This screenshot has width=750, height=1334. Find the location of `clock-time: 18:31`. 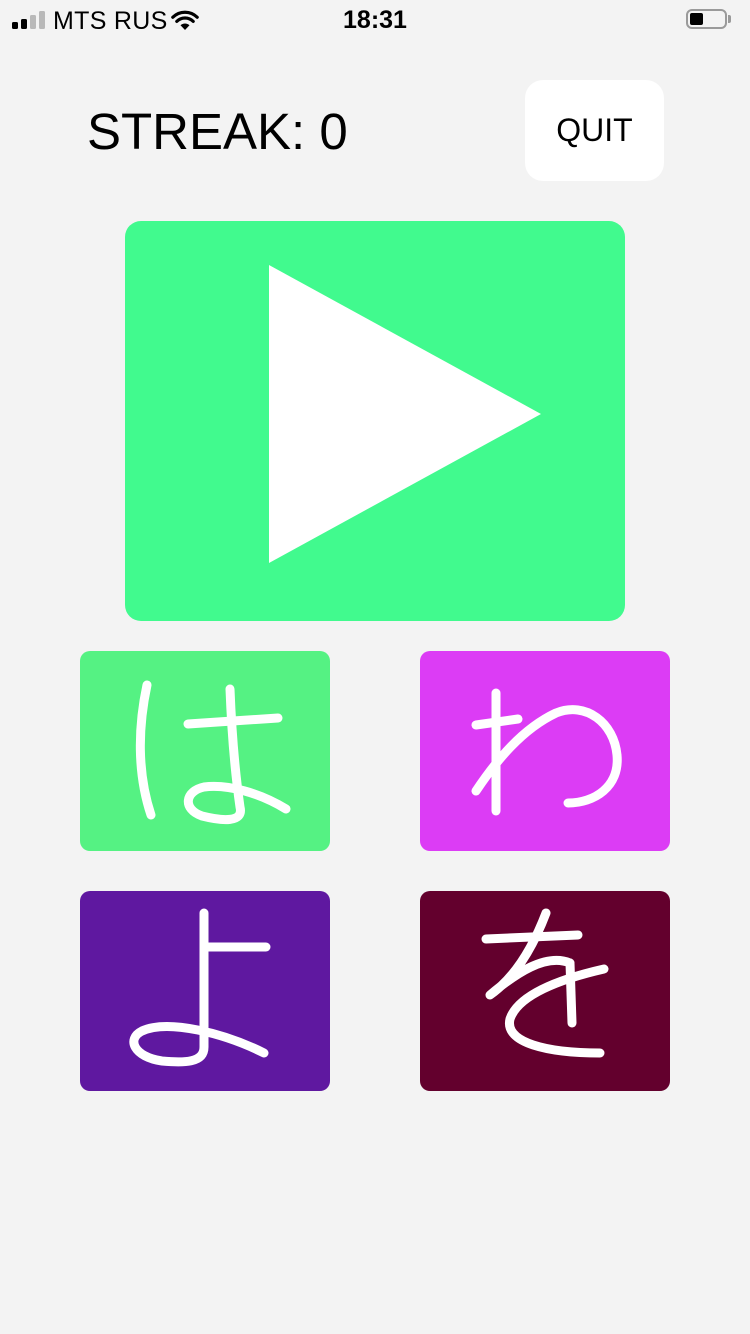

clock-time: 18:31 is located at coordinates (375, 20).